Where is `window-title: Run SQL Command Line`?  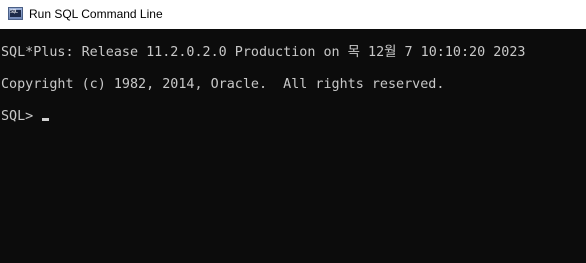
window-title: Run SQL Command Line is located at coordinates (96, 14).